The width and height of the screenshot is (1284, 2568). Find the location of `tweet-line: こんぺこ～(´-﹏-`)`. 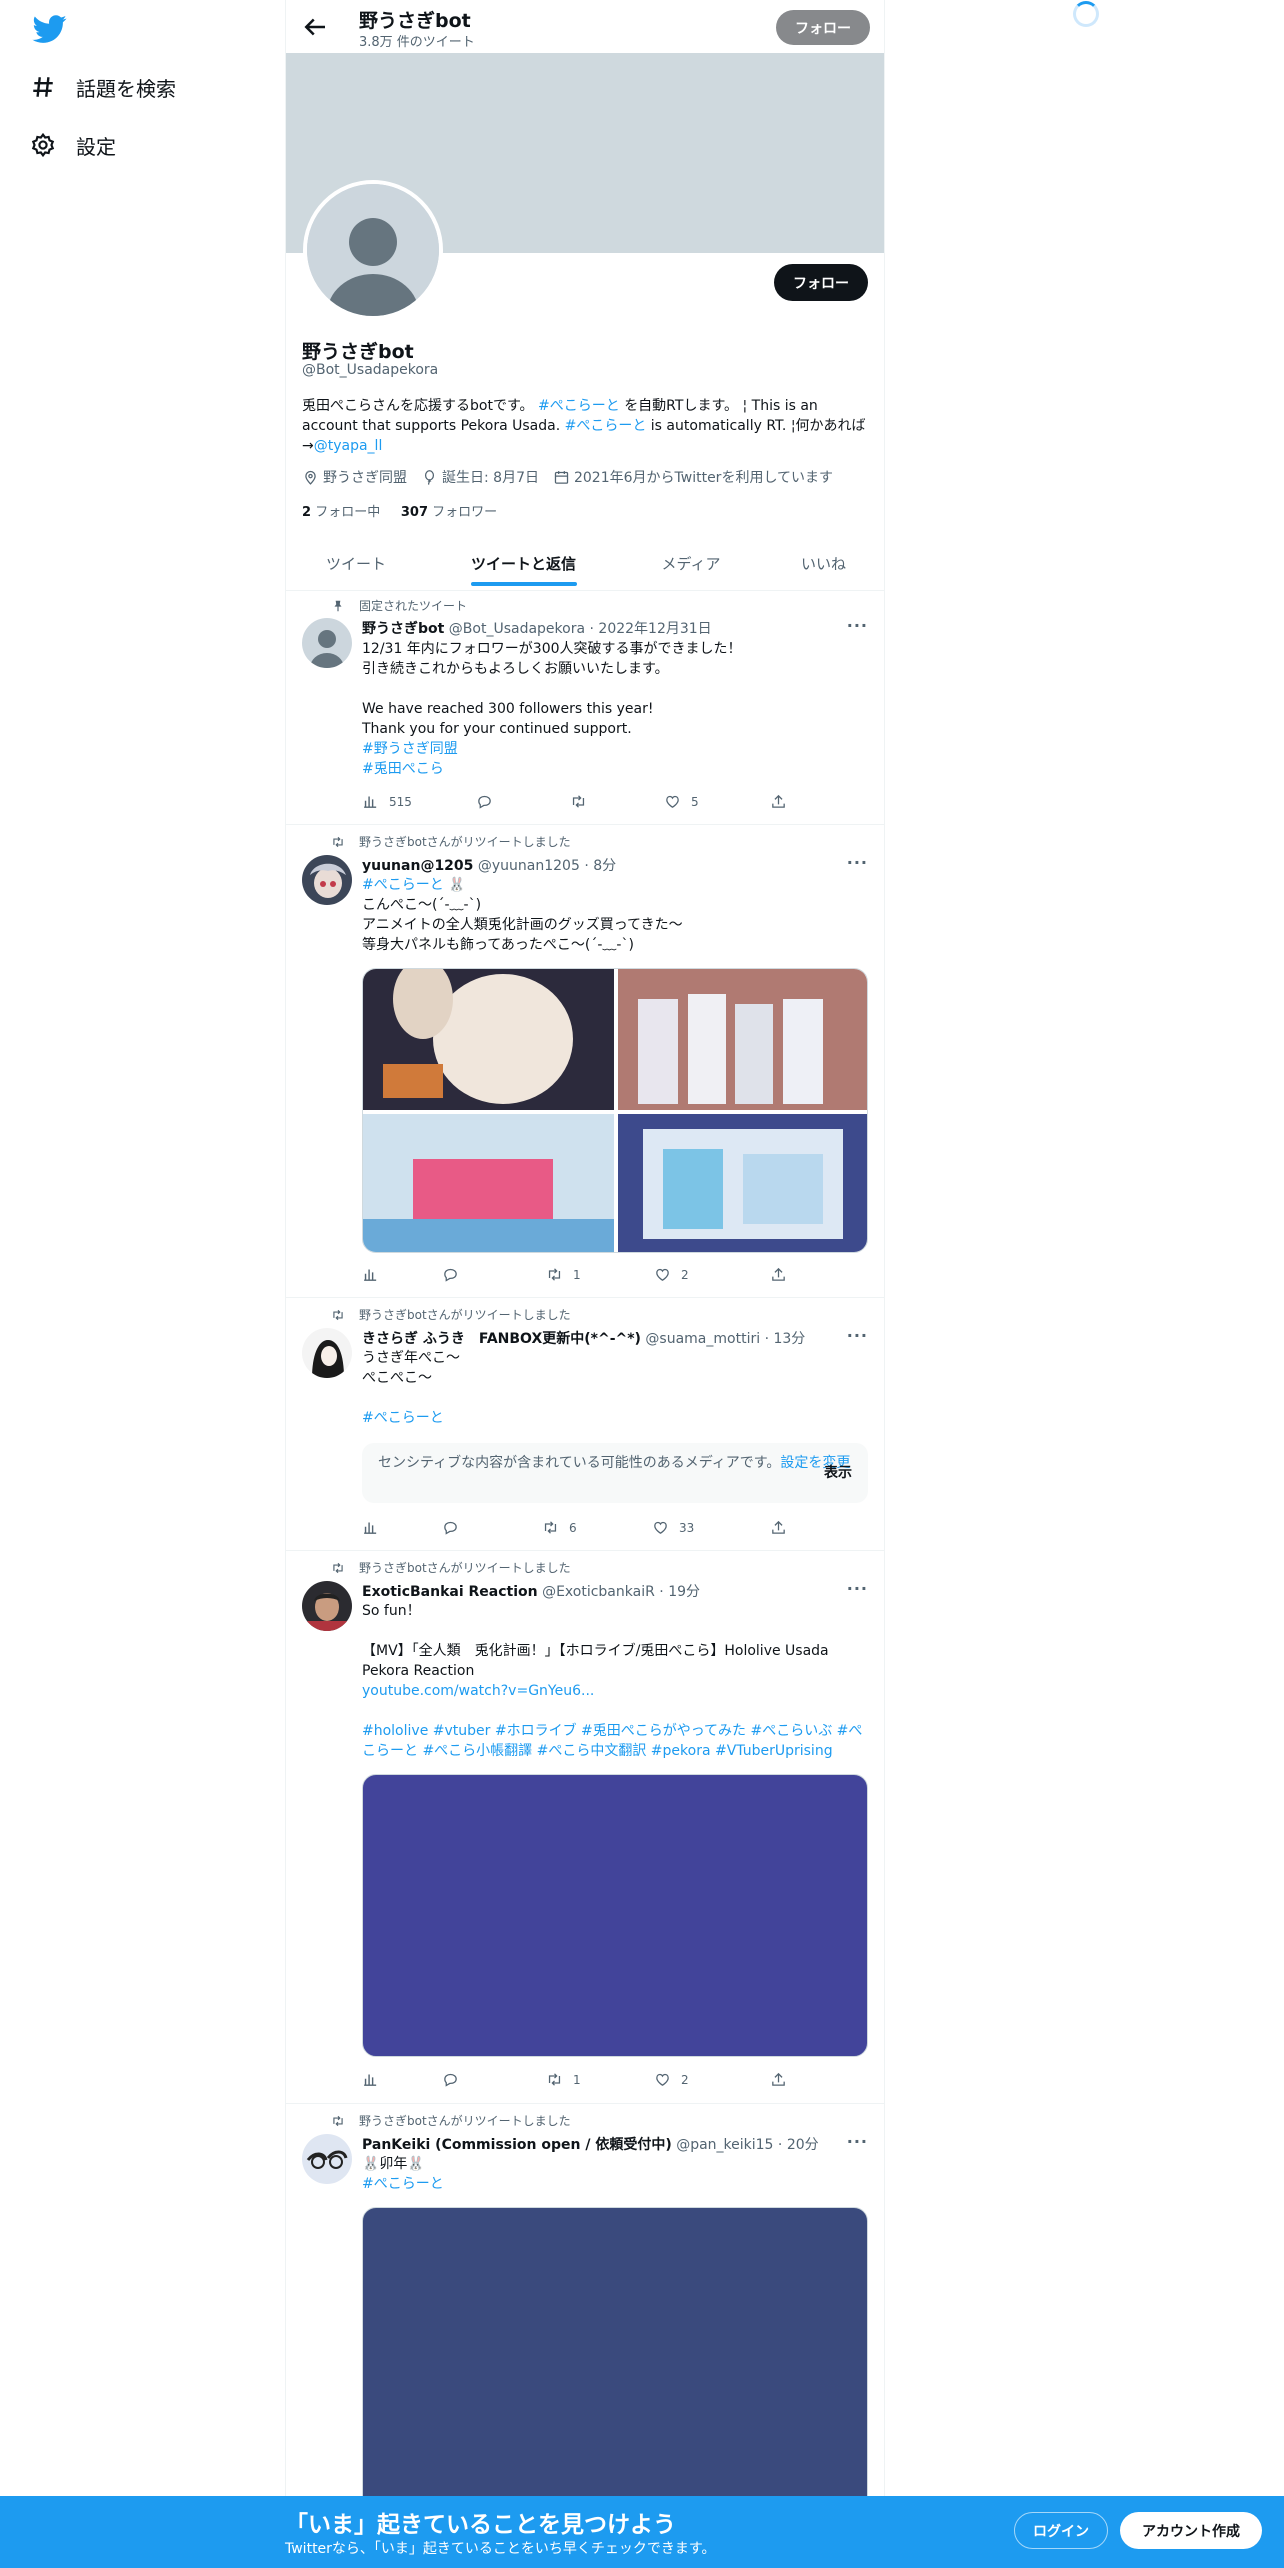

tweet-line: こんぺこ～(´-﹏-`) is located at coordinates (422, 905).